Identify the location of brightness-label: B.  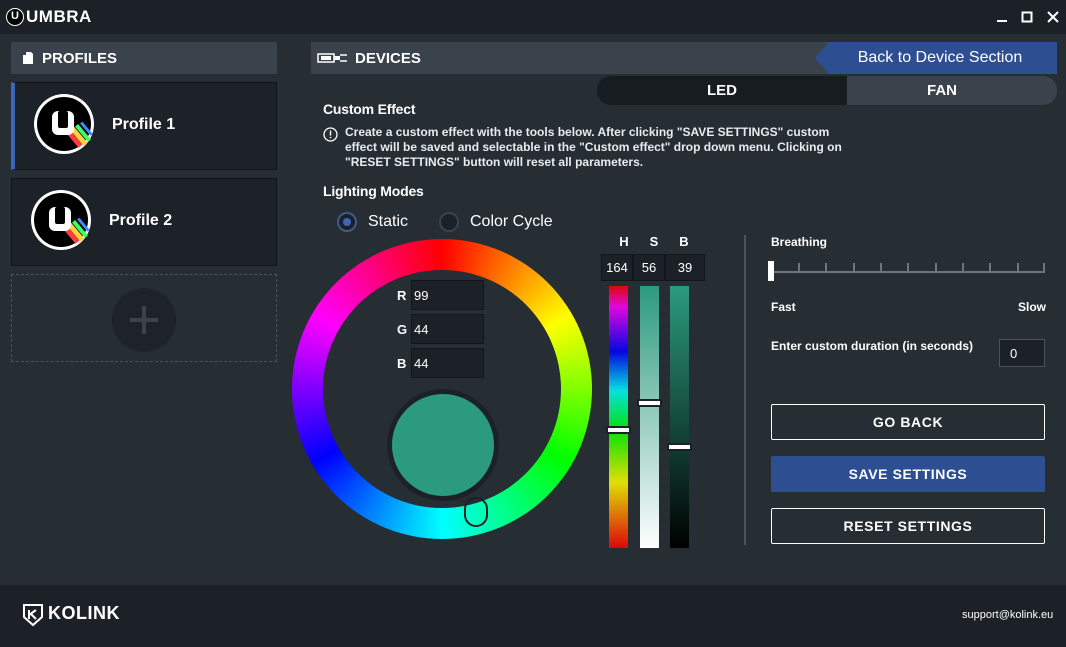
(684, 241).